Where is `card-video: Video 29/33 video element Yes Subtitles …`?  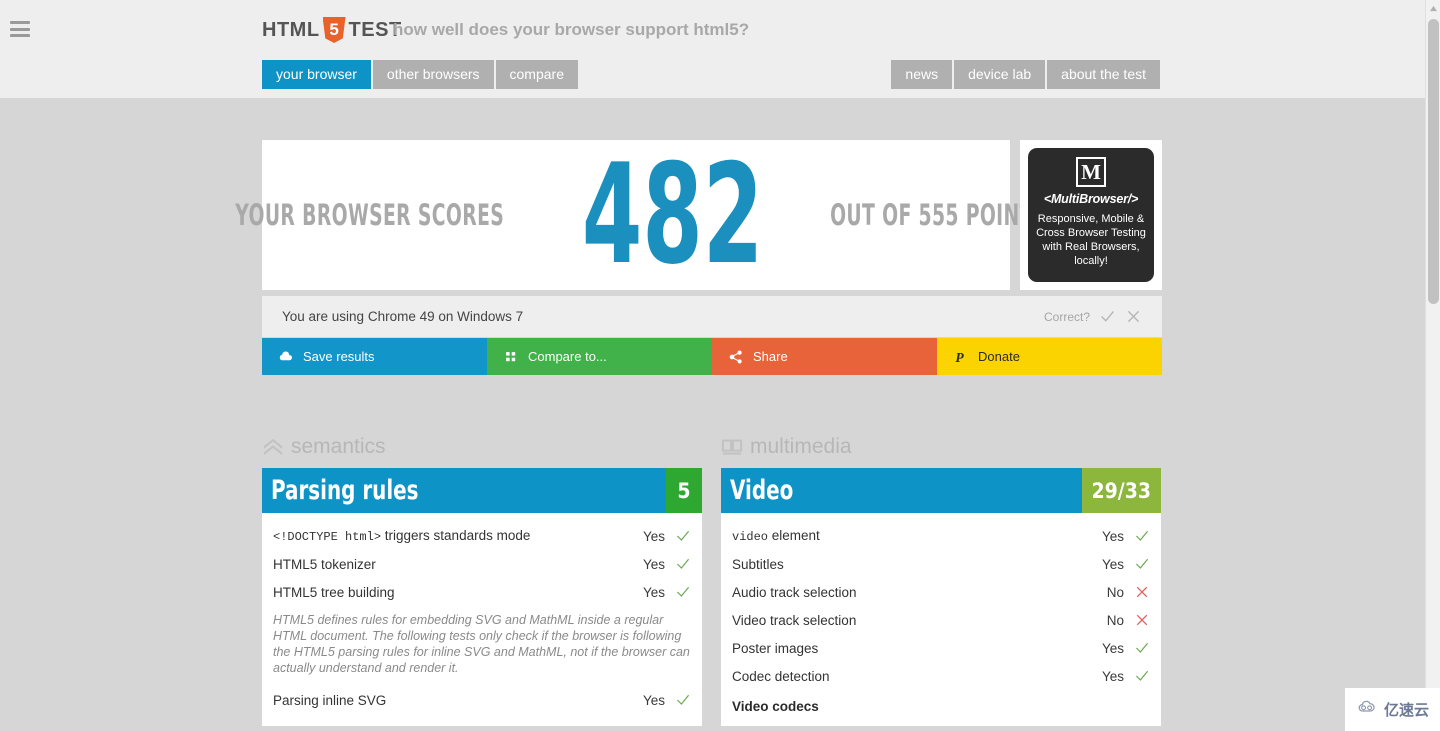
card-video: Video 29/33 video element Yes Subtitles … is located at coordinates (941, 597).